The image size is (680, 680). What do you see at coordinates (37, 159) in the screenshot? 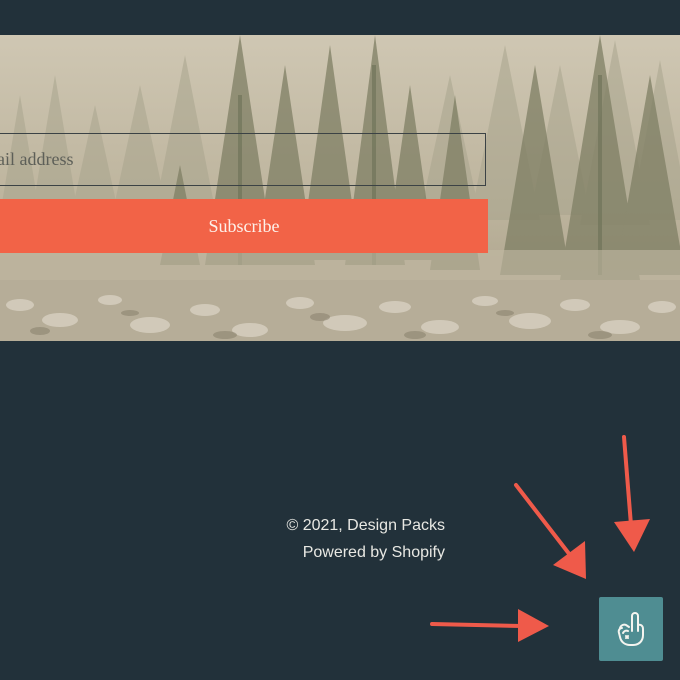
I see `email-placeholder: ail address` at bounding box center [37, 159].